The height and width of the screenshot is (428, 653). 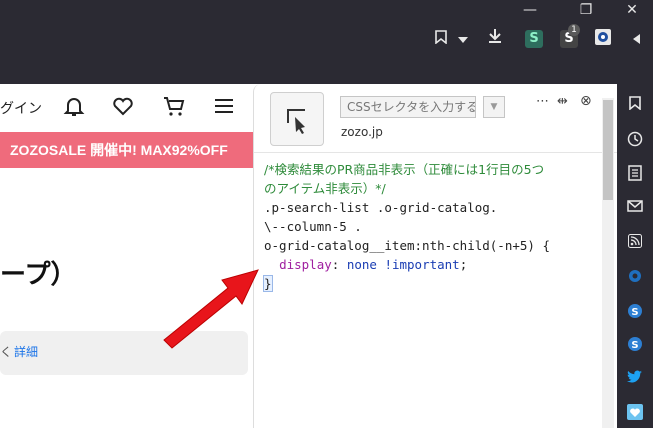 I want to click on code-comment-line-1: /*検索結果のPR商品非表示（正確には1行目の5つ, so click(x=404, y=169).